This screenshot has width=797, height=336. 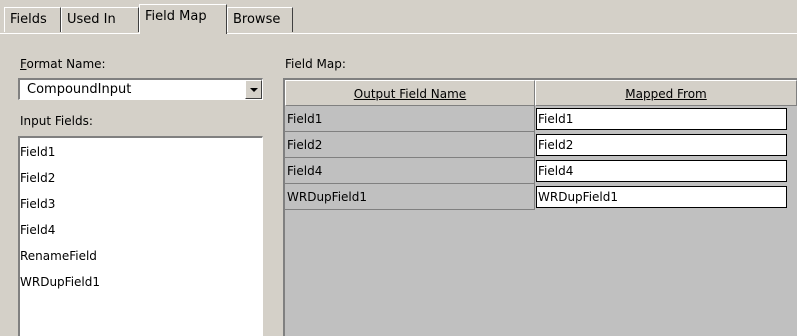 I want to click on tab-divider, so click(x=398, y=33).